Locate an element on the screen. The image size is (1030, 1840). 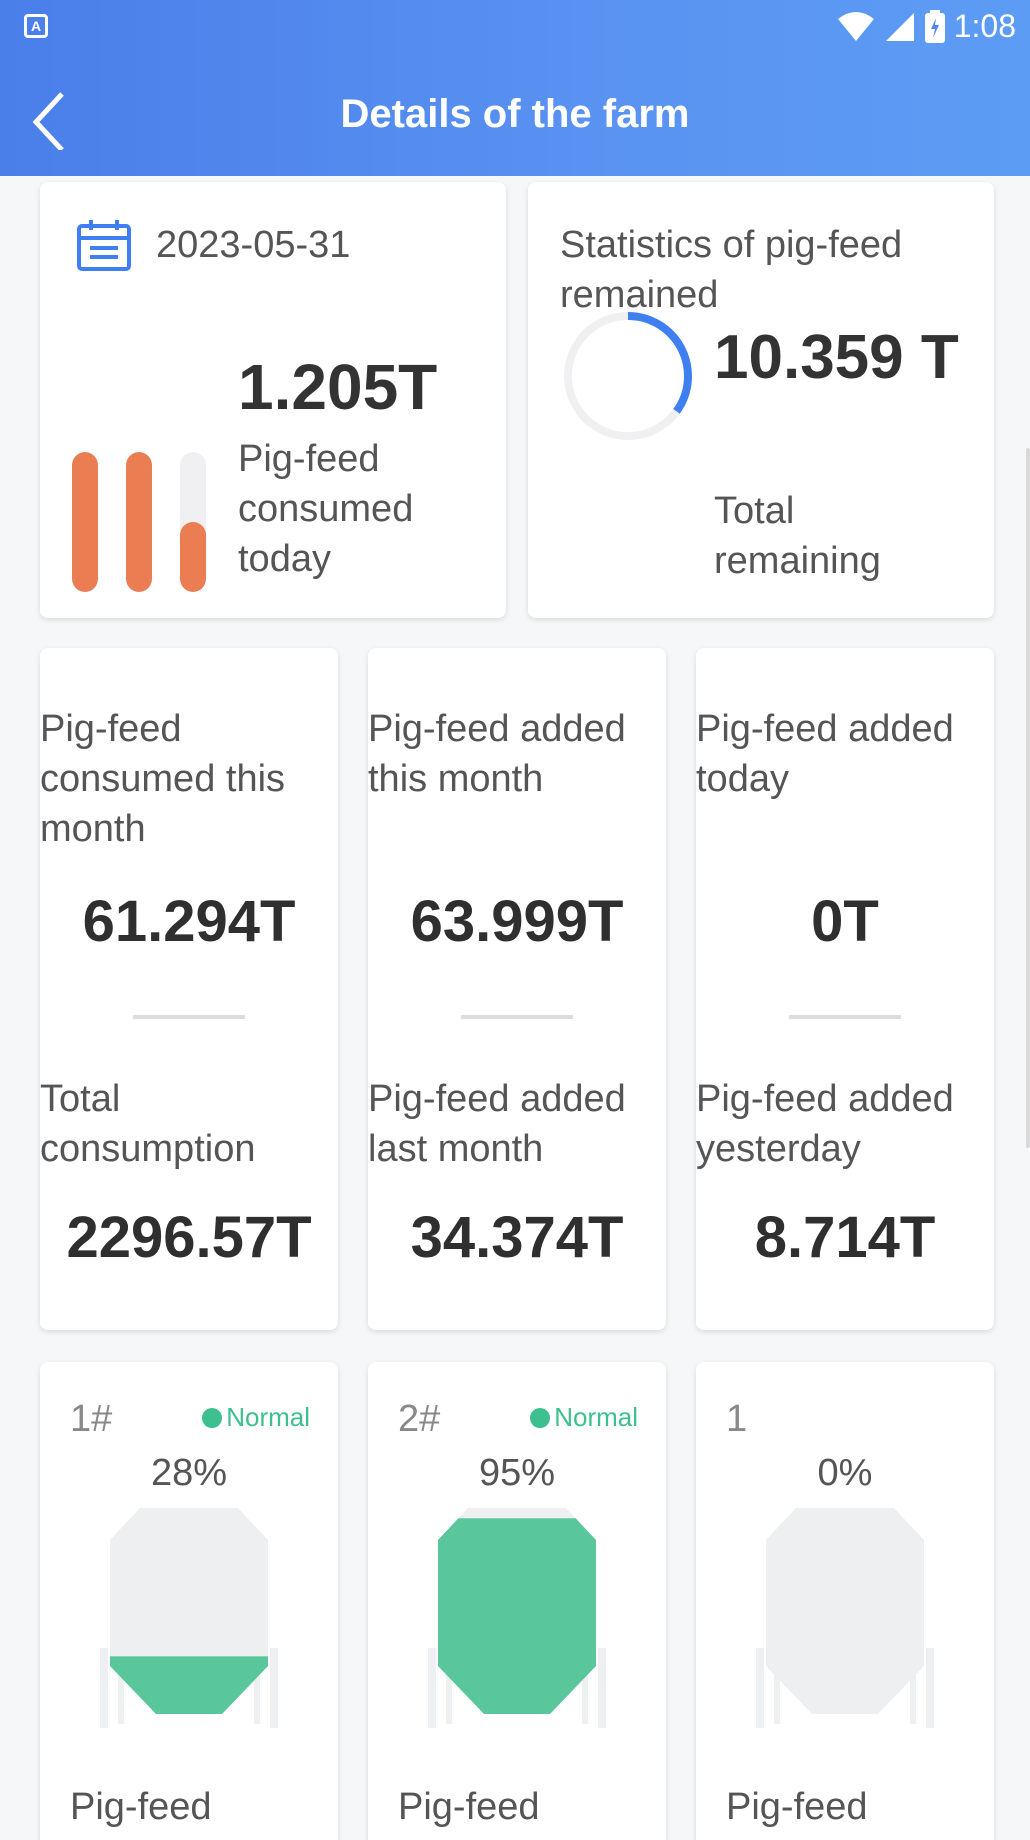
silo-card: 2# Normal 95% Pig-feed remained is located at coordinates (517, 1601).